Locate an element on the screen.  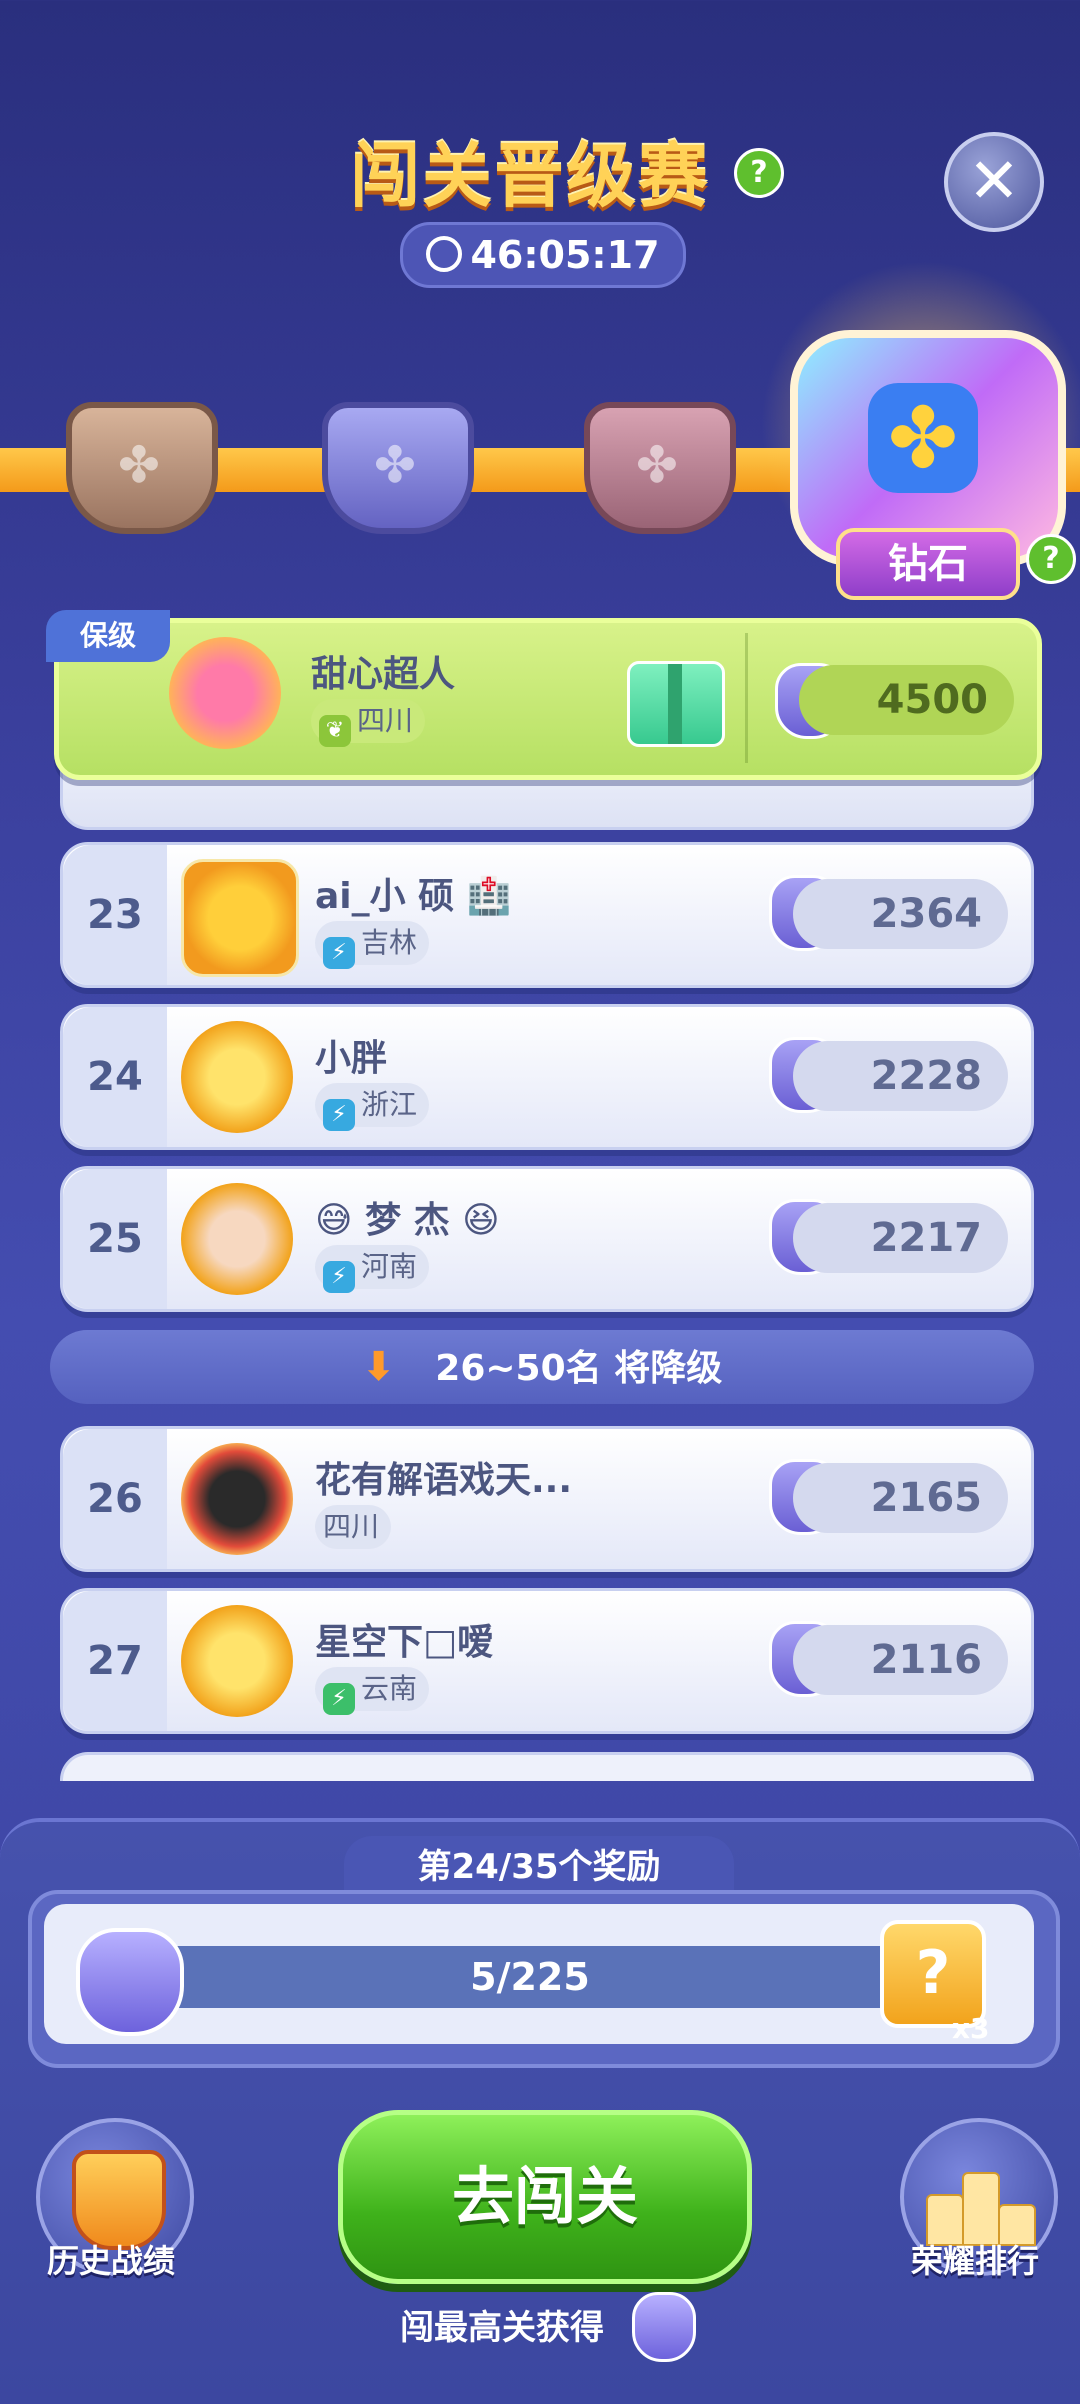
player-name: 😅 梦 杰 😆 is located at coordinates (407, 1220).